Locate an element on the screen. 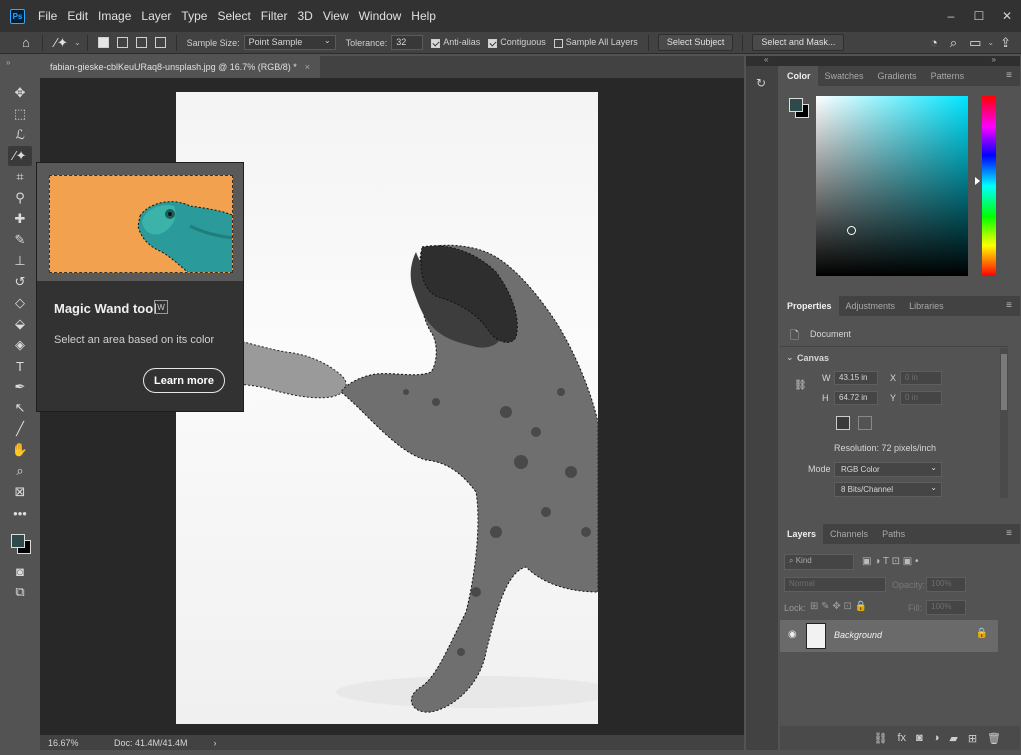  foreground-swatch is located at coordinates (18, 541).